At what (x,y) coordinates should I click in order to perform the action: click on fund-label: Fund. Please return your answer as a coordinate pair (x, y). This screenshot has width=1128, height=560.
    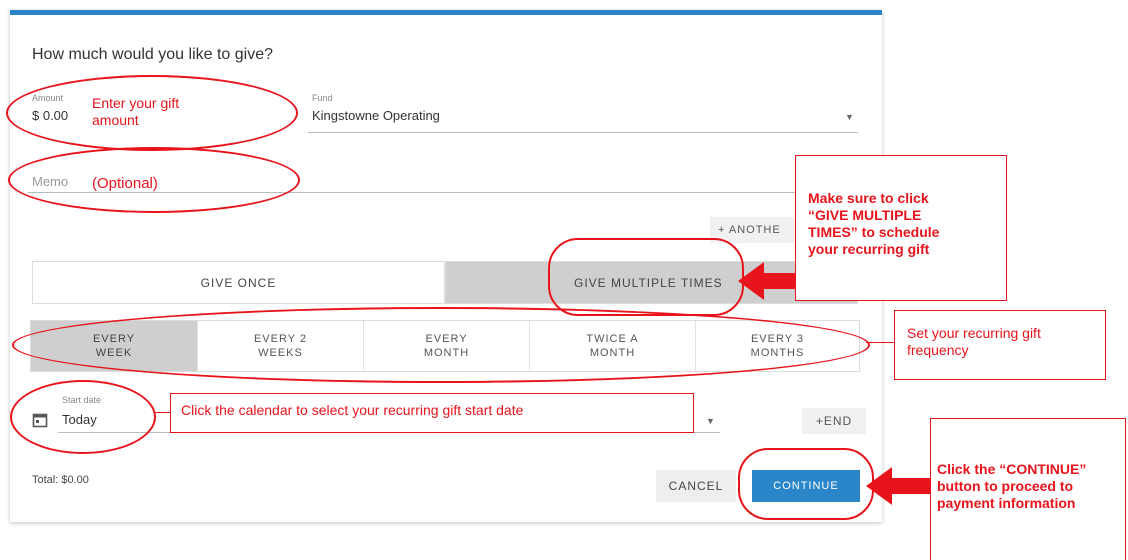
    Looking at the image, I should click on (322, 98).